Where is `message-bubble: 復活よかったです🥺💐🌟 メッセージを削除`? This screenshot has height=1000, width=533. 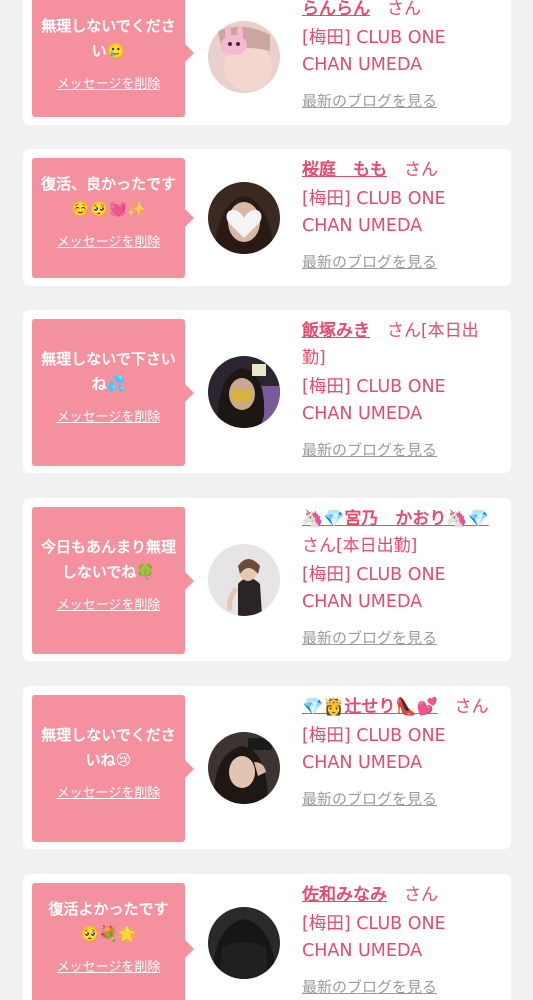
message-bubble: 復活よかったです🥺💐🌟 メッセージを削除 is located at coordinates (113, 941).